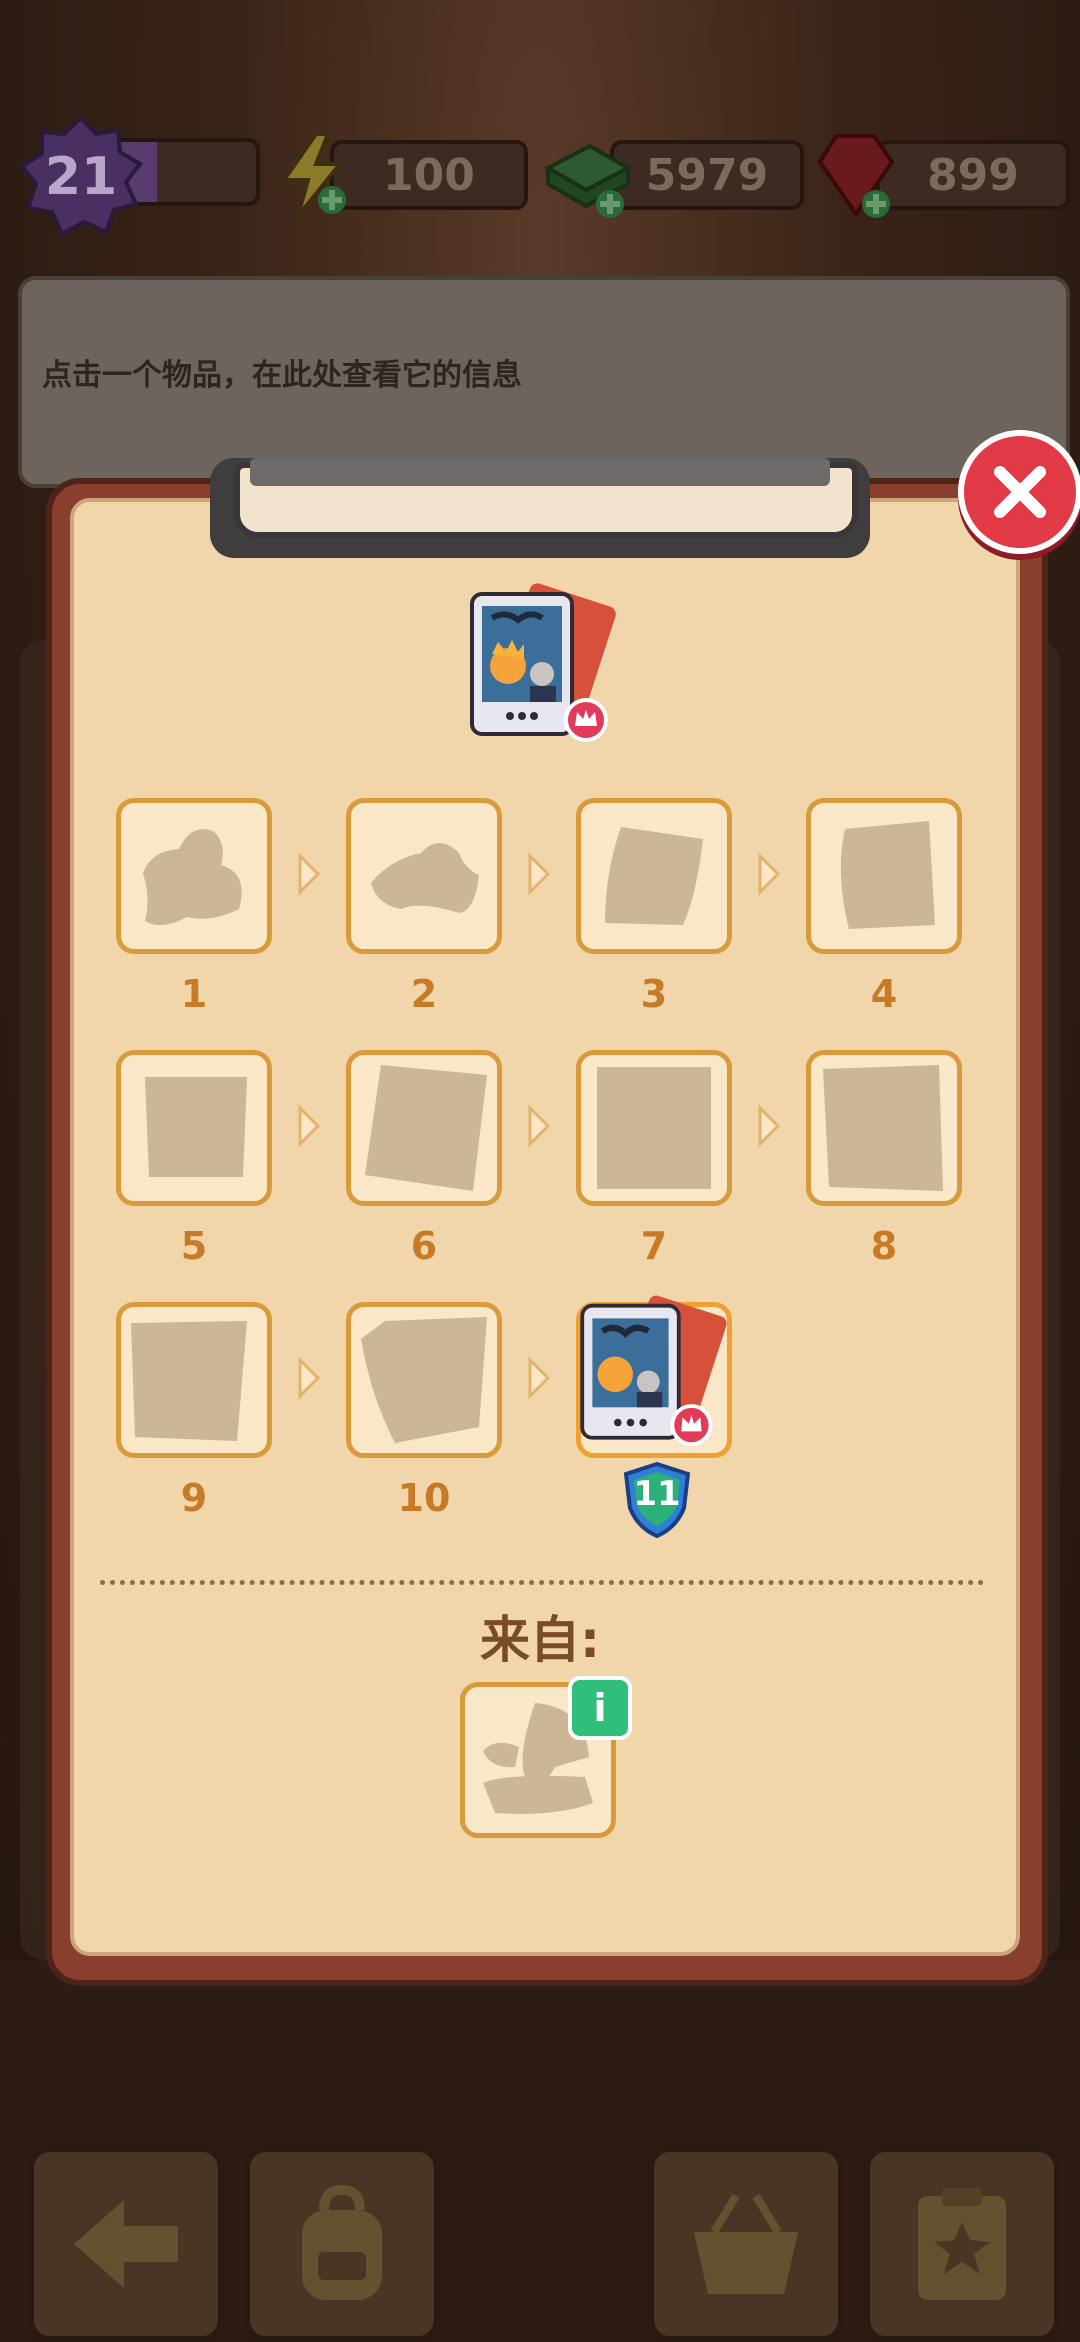  I want to click on level-number: 21, so click(81, 177).